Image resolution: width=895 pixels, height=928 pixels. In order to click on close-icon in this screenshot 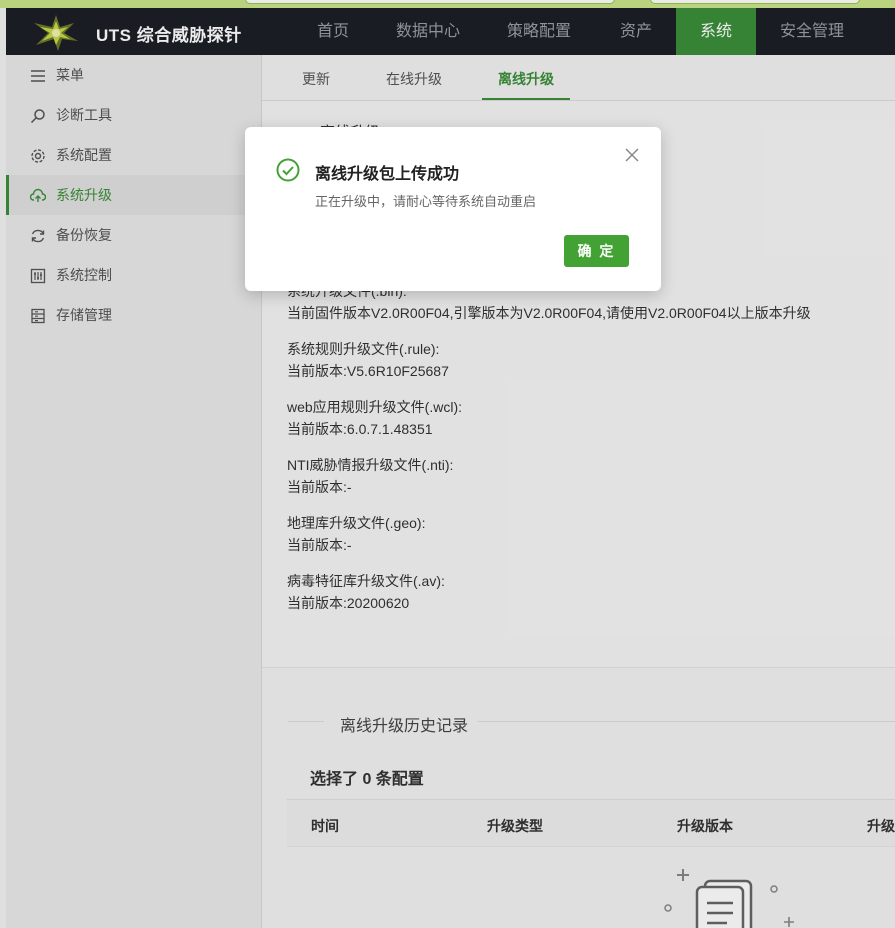, I will do `click(632, 155)`.